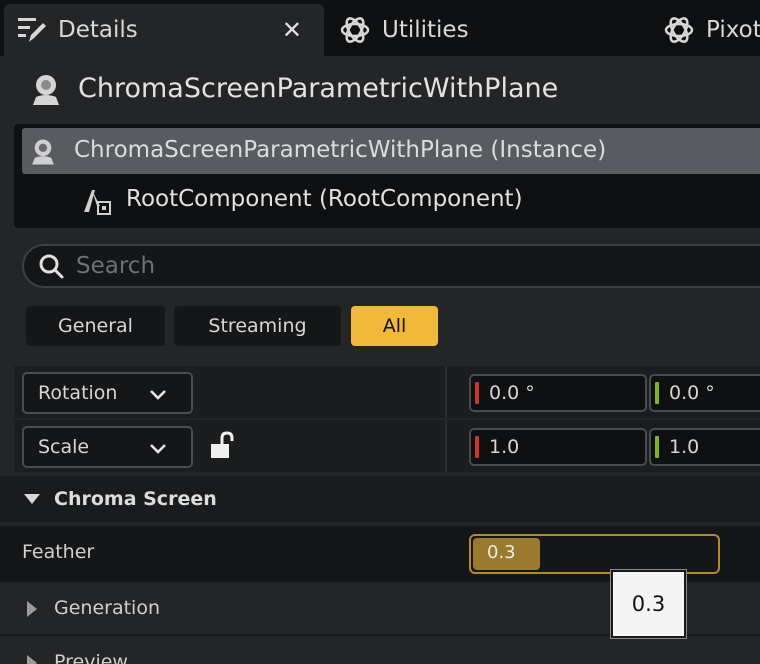 The width and height of the screenshot is (760, 664). What do you see at coordinates (164, 30) in the screenshot?
I see `tab-details: Details ✕` at bounding box center [164, 30].